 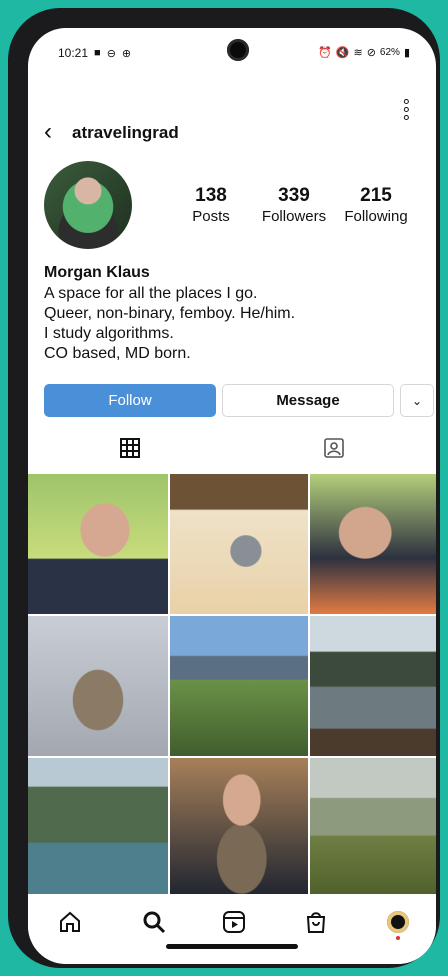 I want to click on stat-followers: 339 Followers, so click(x=294, y=205).